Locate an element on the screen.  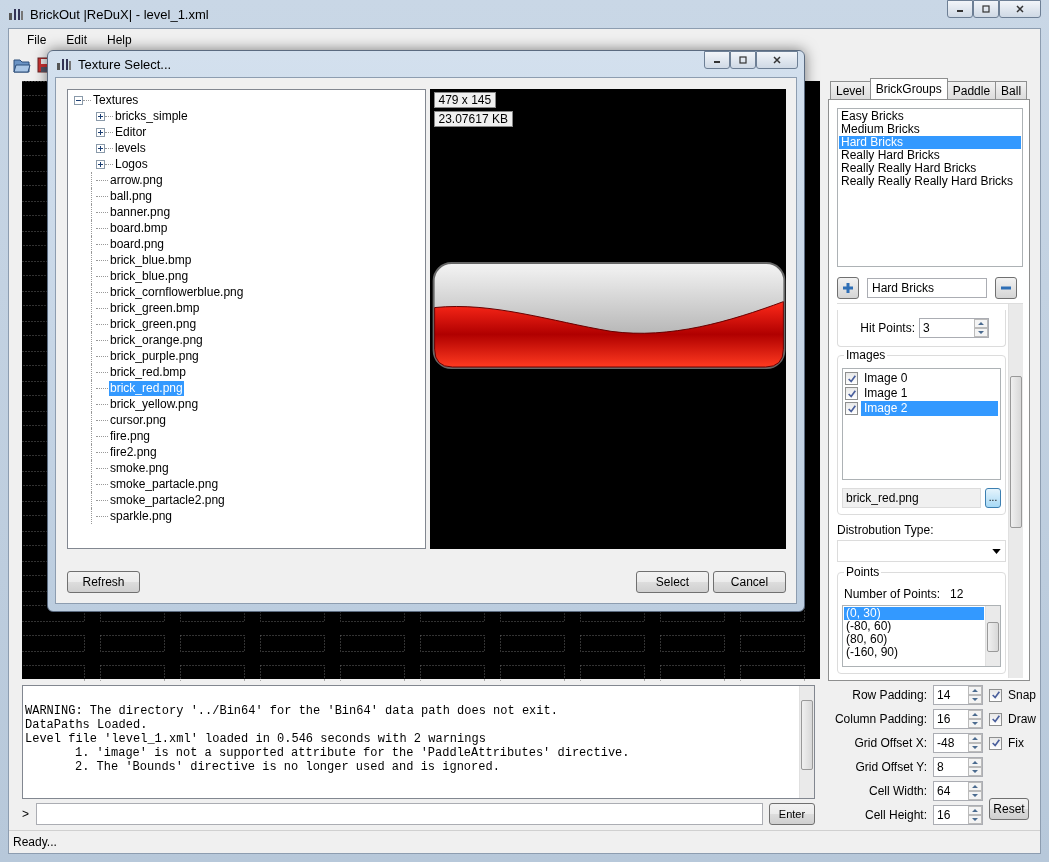
tree-item: fire2.png is located at coordinates (133, 452).